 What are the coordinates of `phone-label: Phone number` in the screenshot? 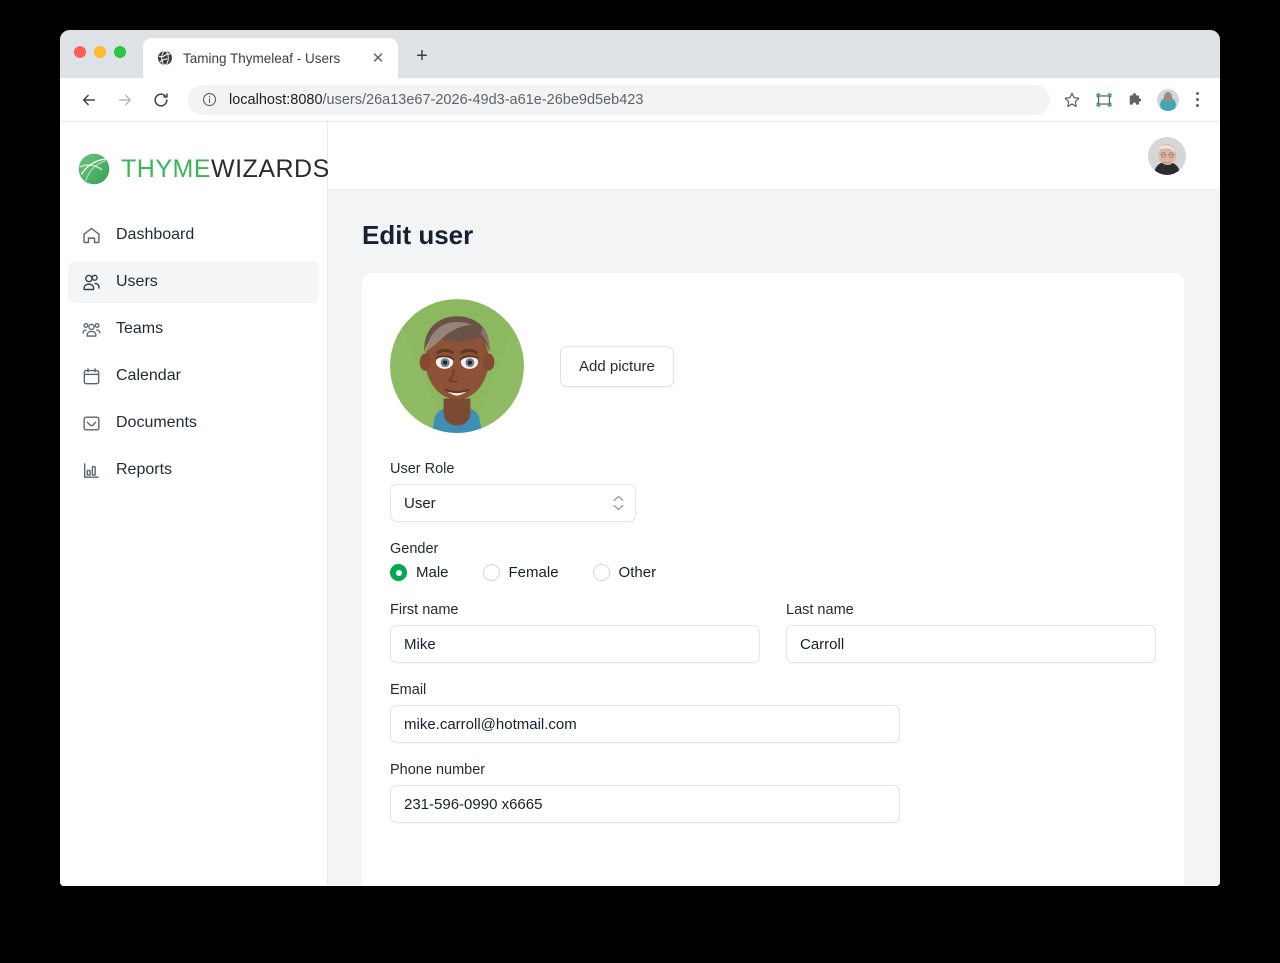 It's located at (438, 770).